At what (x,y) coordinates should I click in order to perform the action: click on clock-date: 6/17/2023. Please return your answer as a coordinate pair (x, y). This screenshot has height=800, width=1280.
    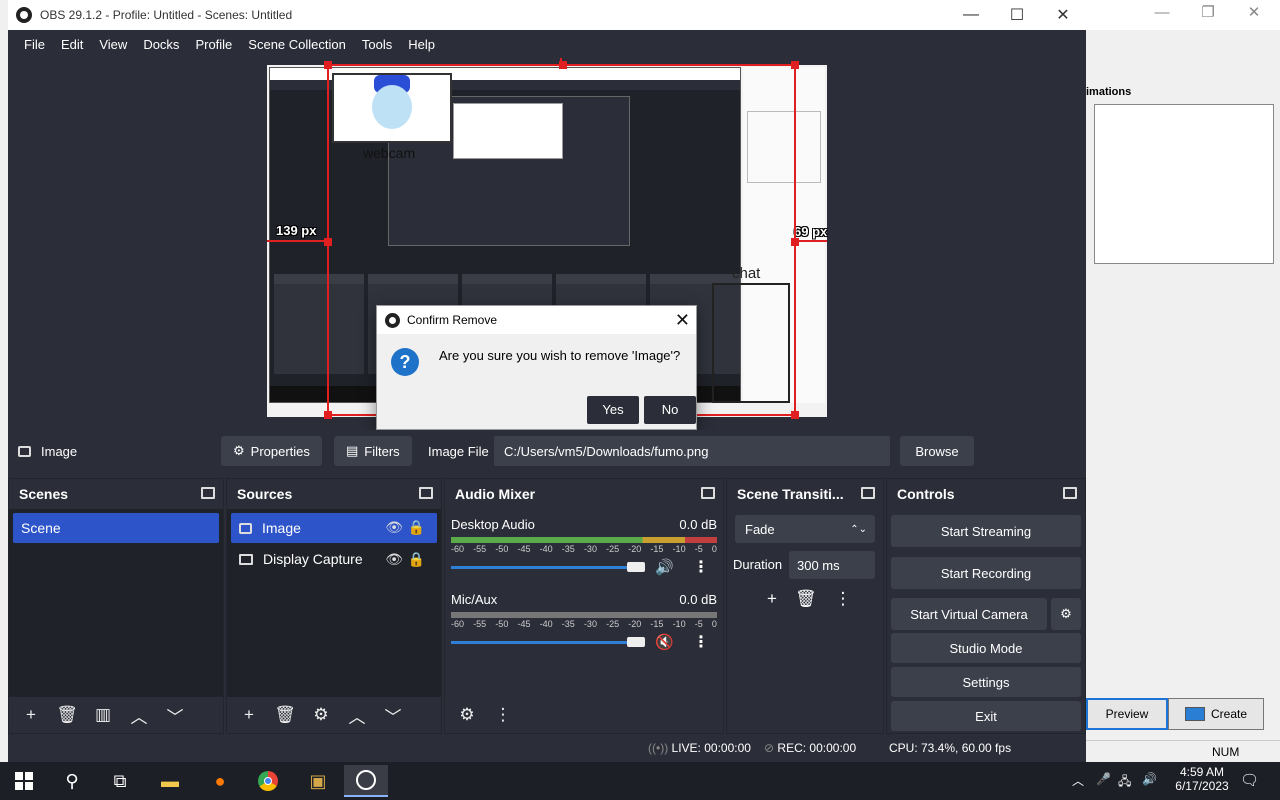
    Looking at the image, I should click on (1202, 786).